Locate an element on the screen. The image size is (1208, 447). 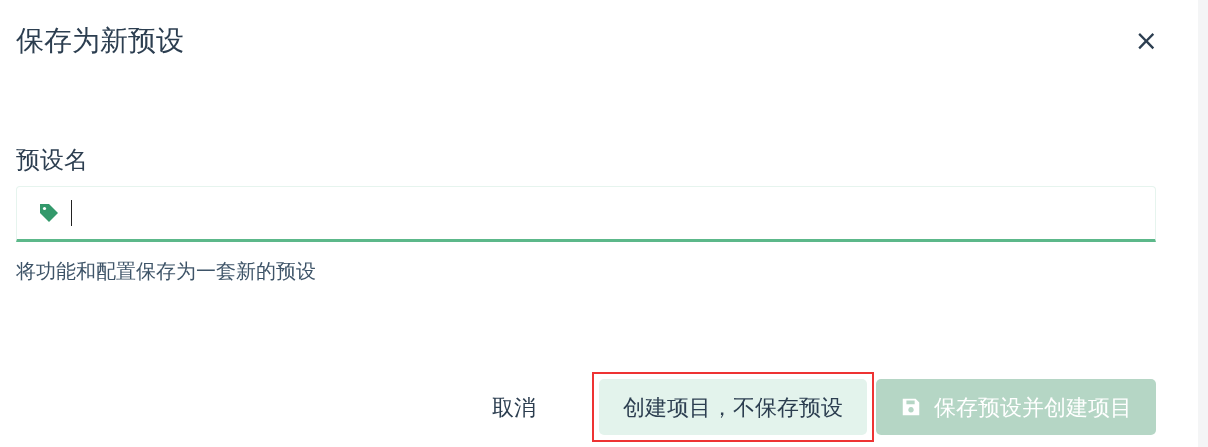
tag-icon is located at coordinates (49, 213).